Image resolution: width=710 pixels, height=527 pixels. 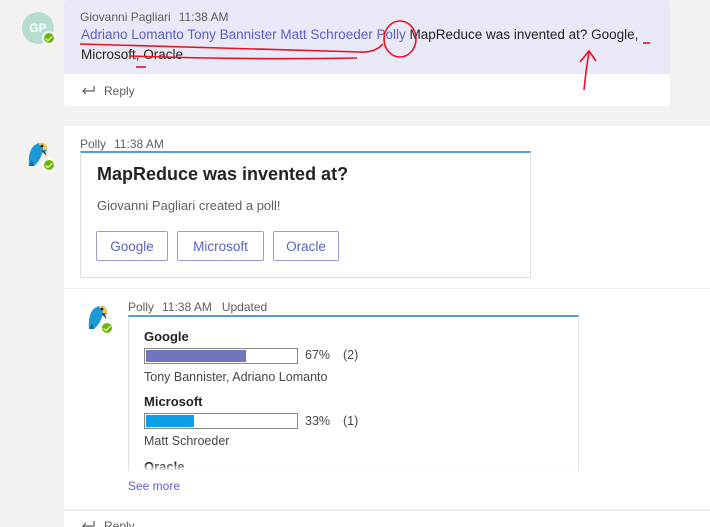 What do you see at coordinates (221, 421) in the screenshot?
I see `result-bar-microsoft` at bounding box center [221, 421].